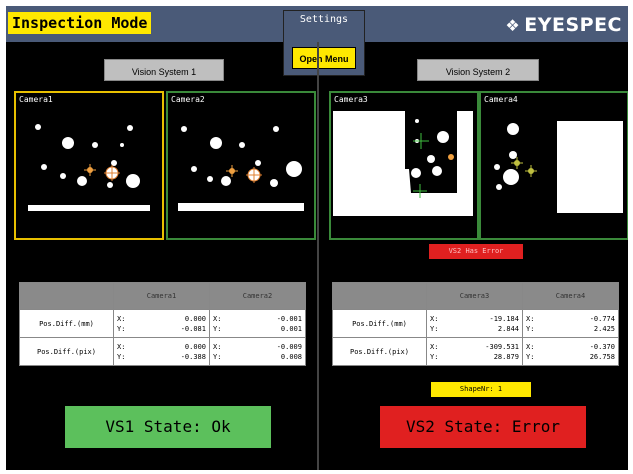 This screenshot has width=633, height=474. What do you see at coordinates (570, 323) in the screenshot?
I see `value-cell: X: -0.774 Y: 2.425` at bounding box center [570, 323].